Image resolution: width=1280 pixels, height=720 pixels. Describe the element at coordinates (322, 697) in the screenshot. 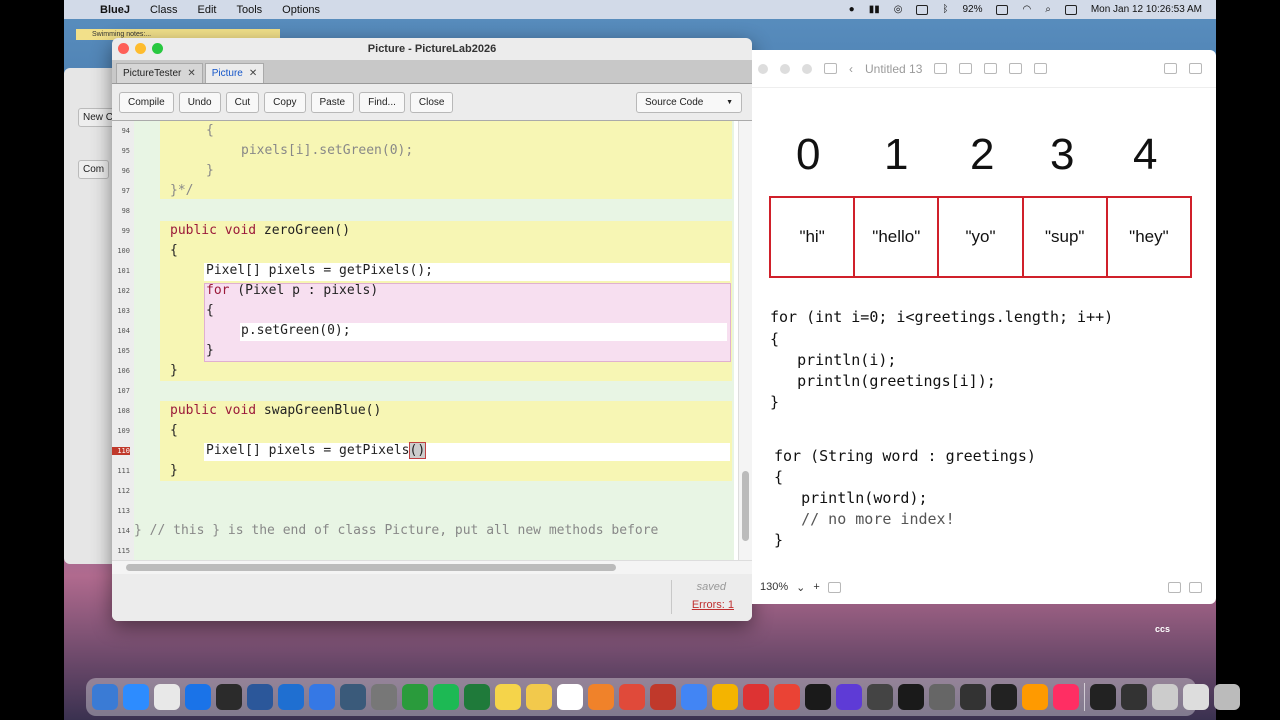

I see `appstore-icon` at that location.